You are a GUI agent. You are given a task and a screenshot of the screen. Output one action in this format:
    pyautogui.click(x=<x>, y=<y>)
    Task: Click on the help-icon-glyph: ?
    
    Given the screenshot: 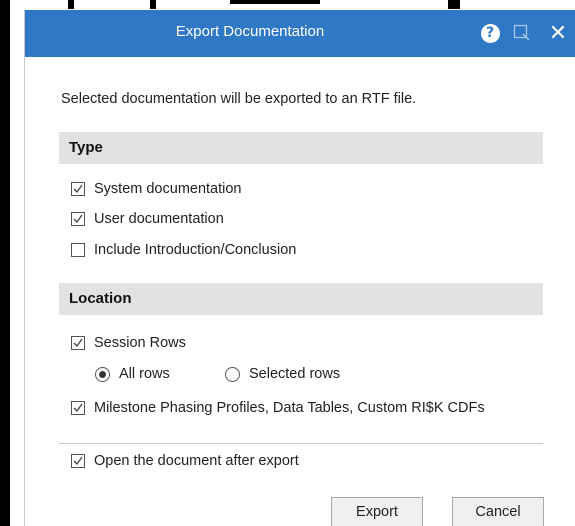 What is the action you would take?
    pyautogui.click(x=490, y=33)
    